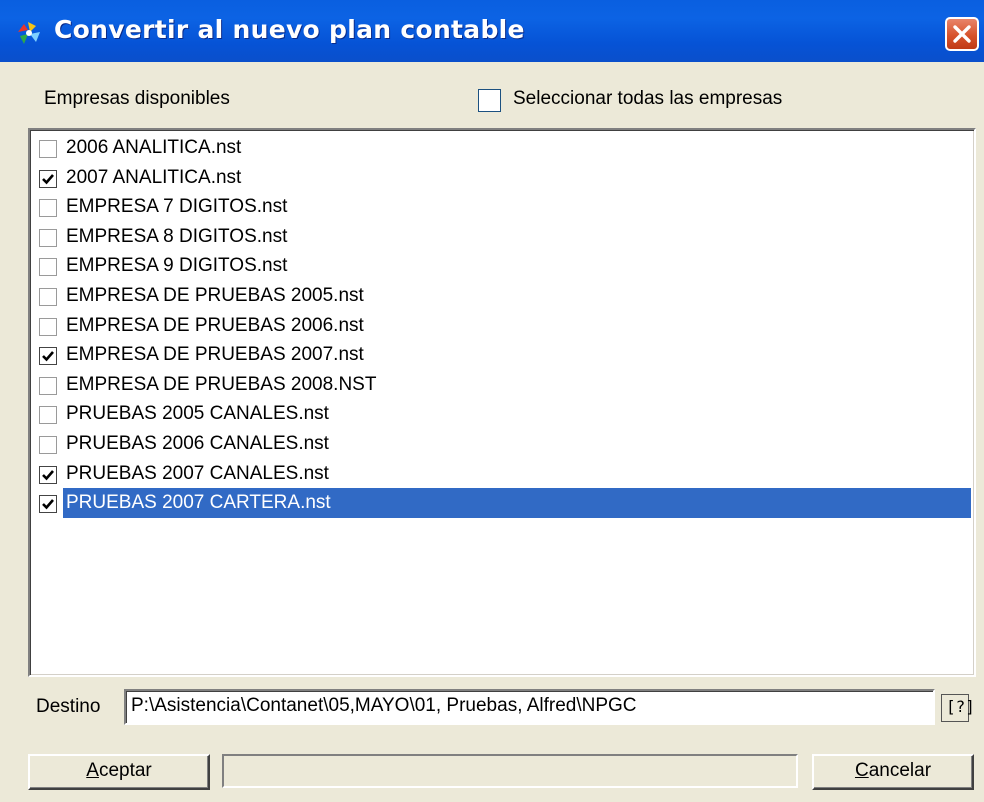  Describe the element at coordinates (517, 503) in the screenshot. I see `item-label: PRUEBAS 2007 CARTERA.nst` at that location.